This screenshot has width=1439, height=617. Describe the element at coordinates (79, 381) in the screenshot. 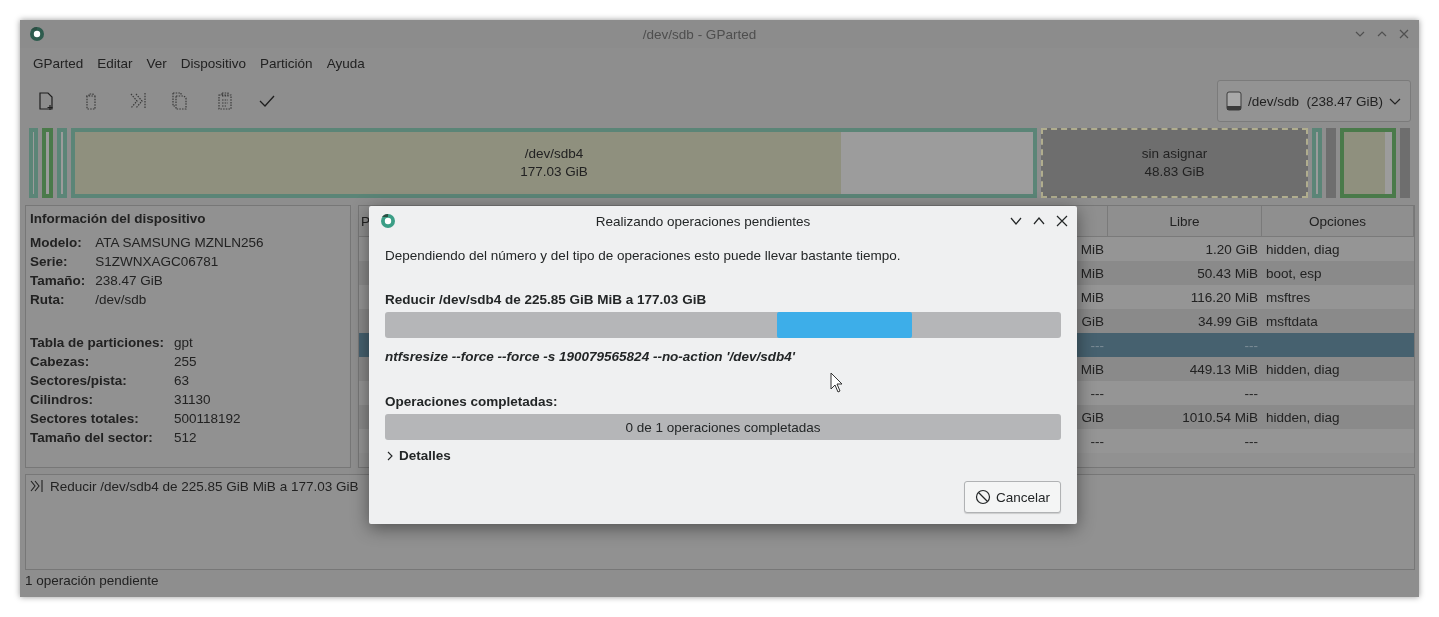

I see `info-label: Sectores/pista:` at that location.